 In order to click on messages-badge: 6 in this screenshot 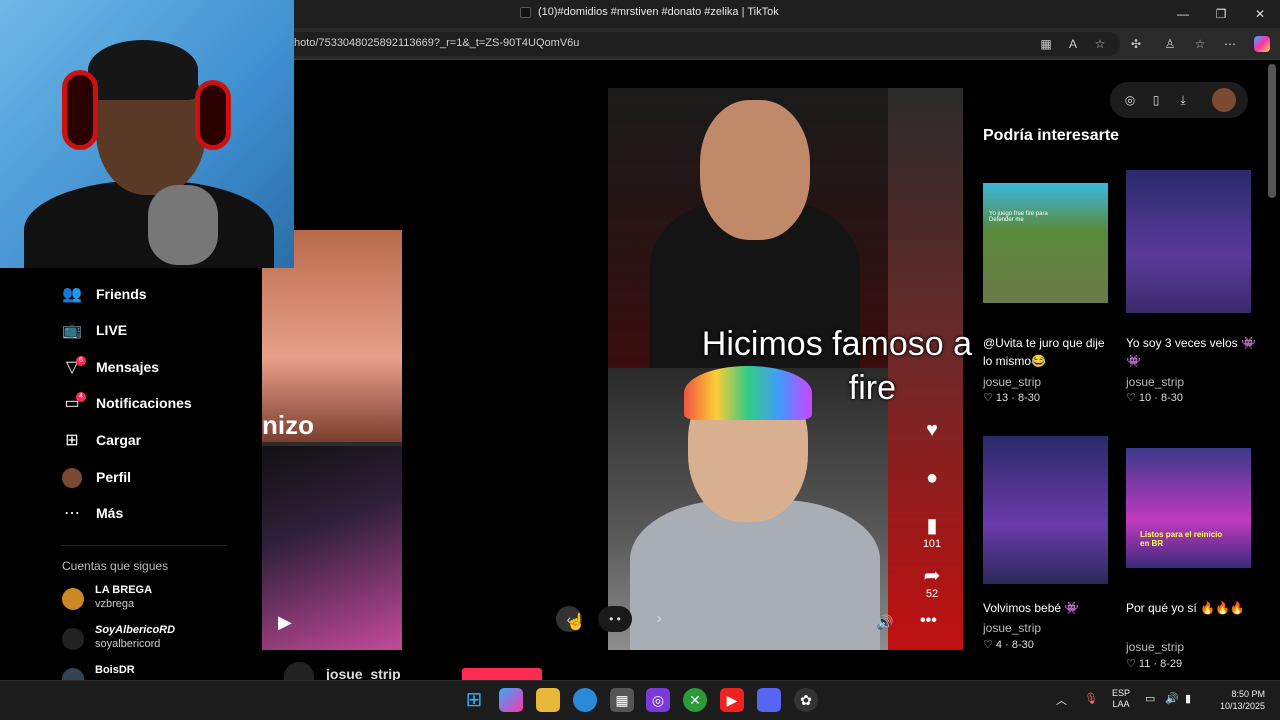, I will do `click(81, 361)`.